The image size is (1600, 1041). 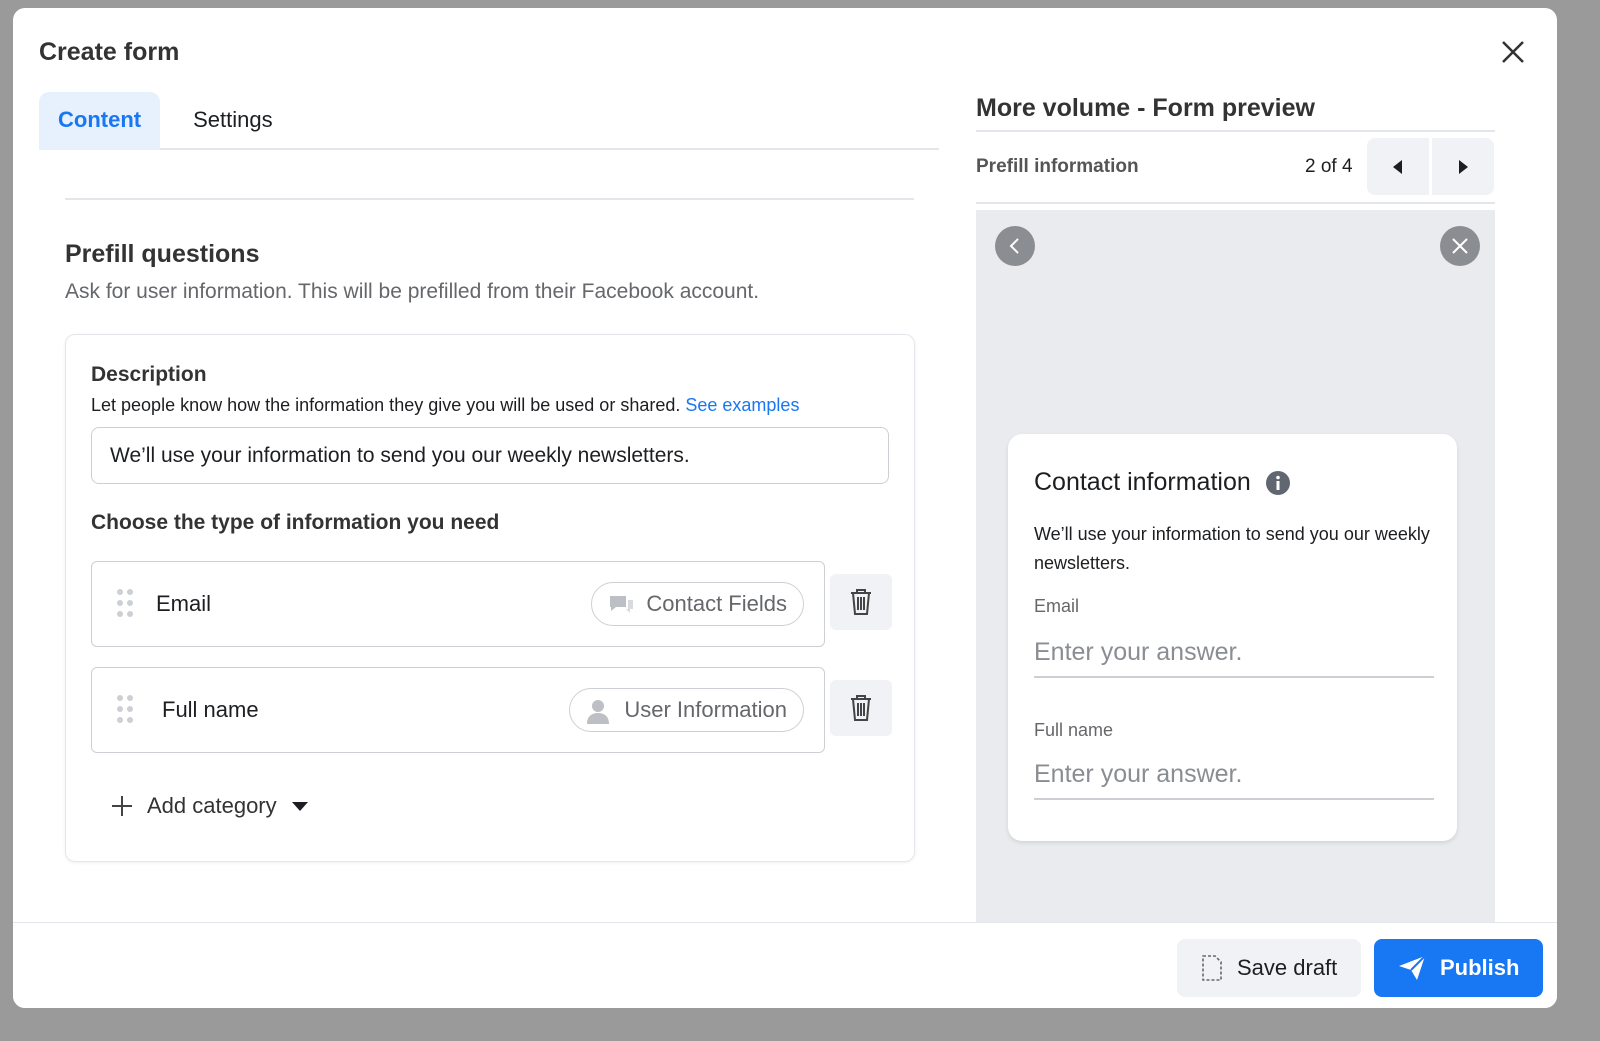 What do you see at coordinates (1142, 482) in the screenshot?
I see `card-title-text: Contact information` at bounding box center [1142, 482].